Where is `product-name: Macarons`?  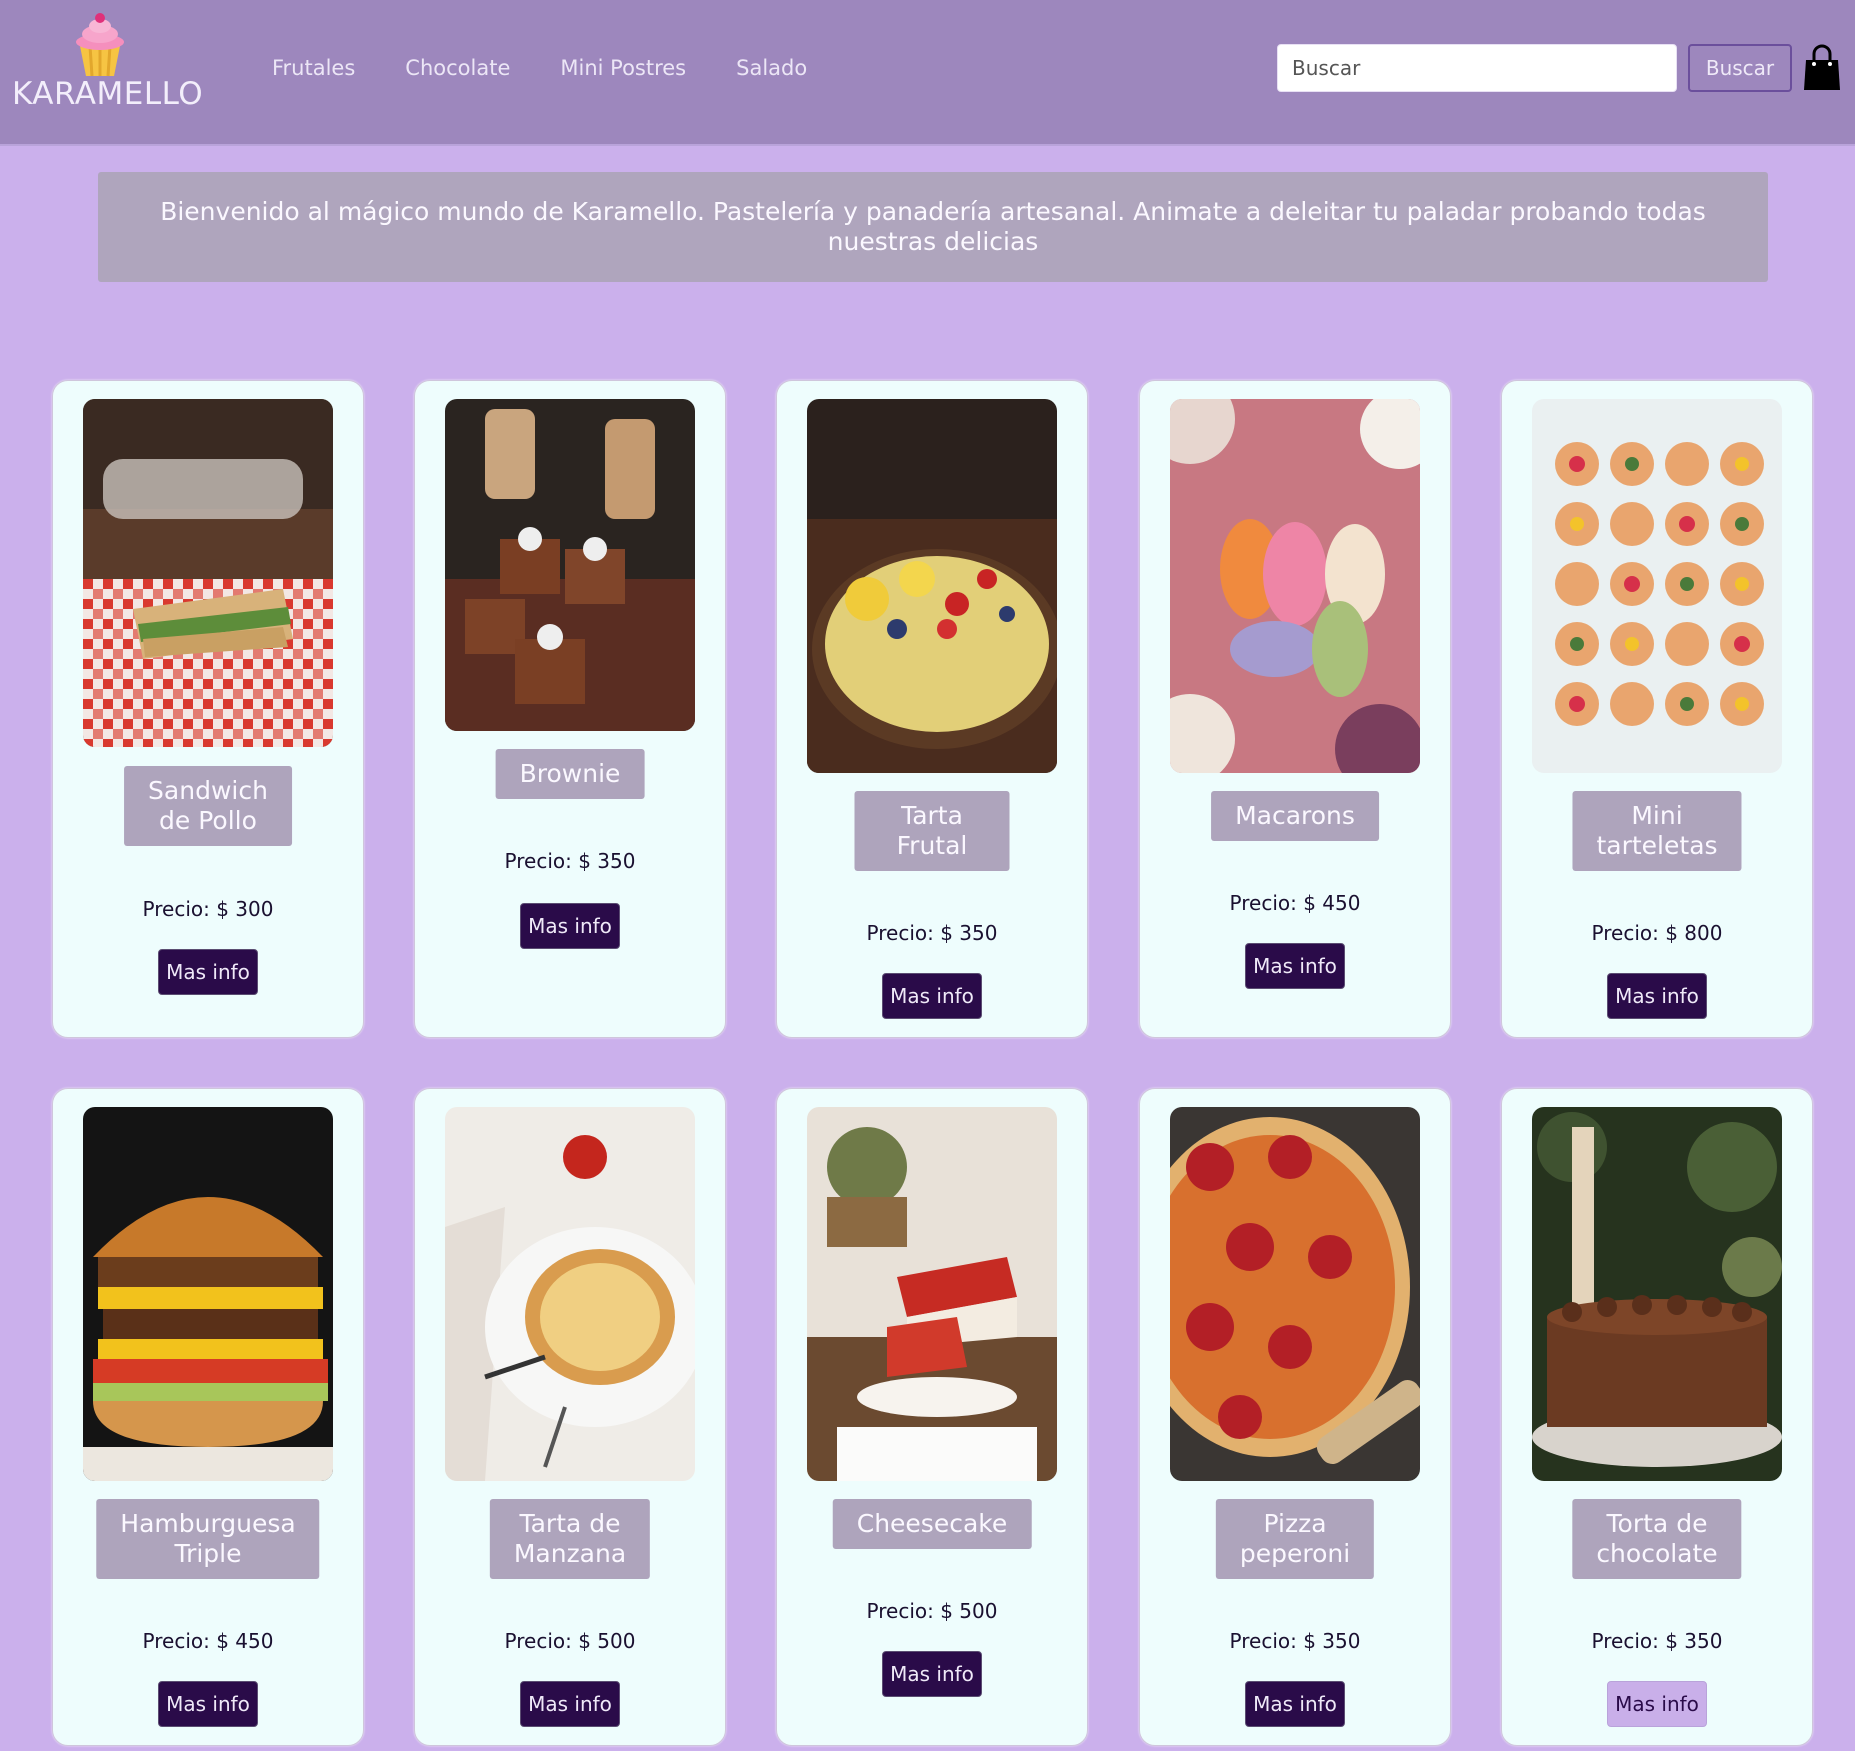 product-name: Macarons is located at coordinates (1295, 816).